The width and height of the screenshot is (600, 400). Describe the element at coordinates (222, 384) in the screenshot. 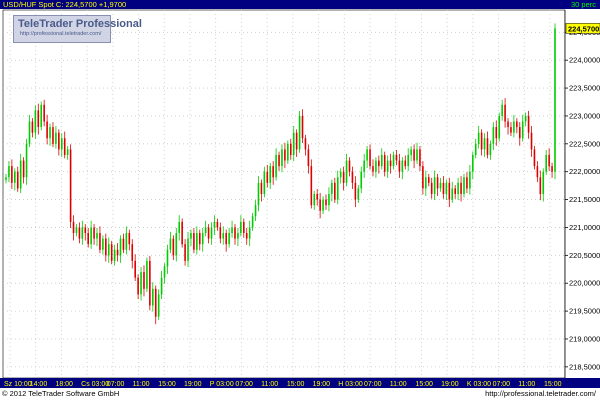

I see `x-tick-label: P 03:00` at that location.